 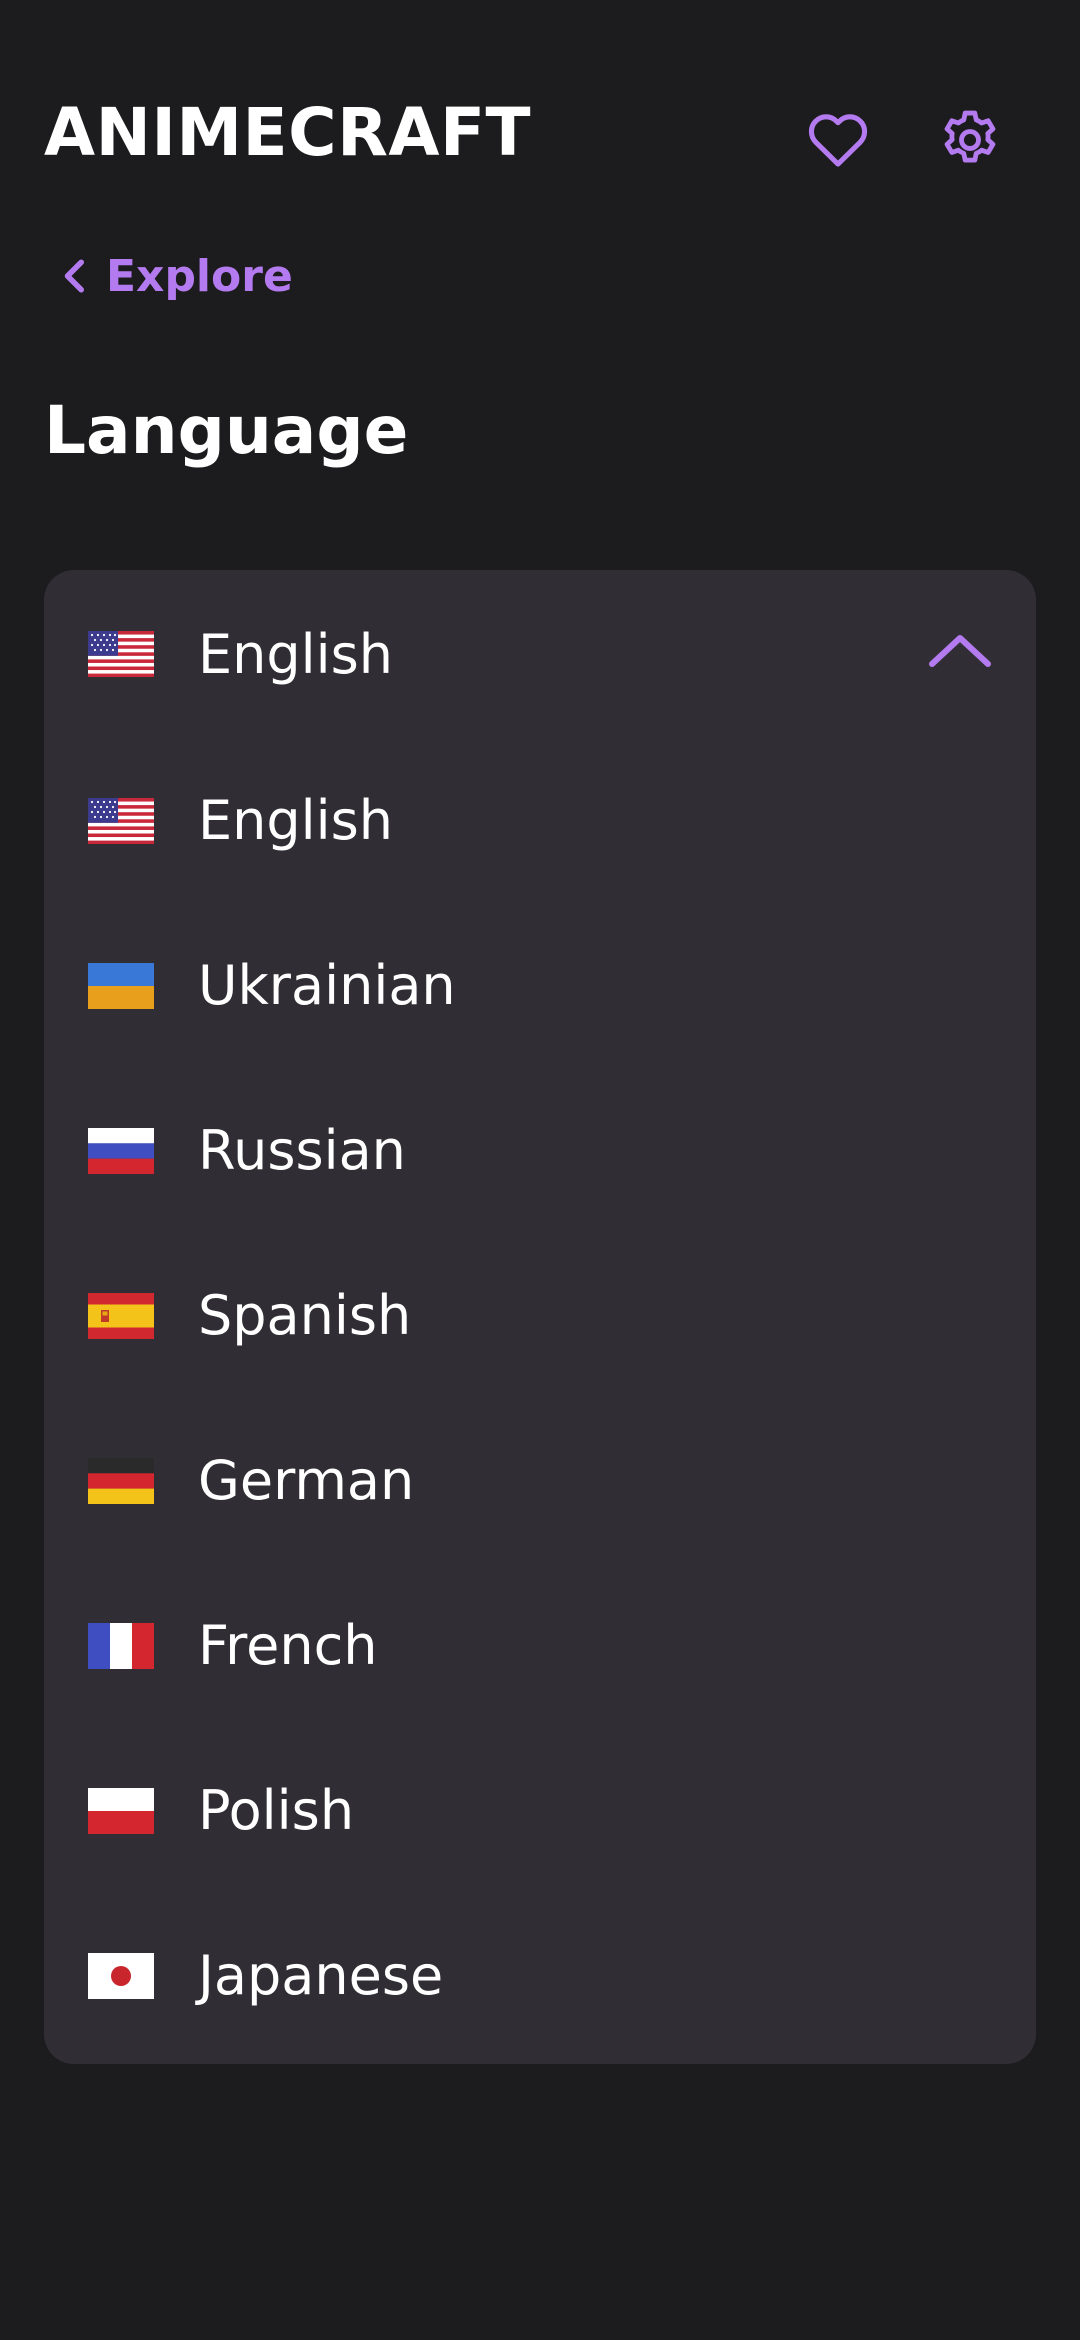 I want to click on language-option-label: Spanish, so click(x=305, y=1315).